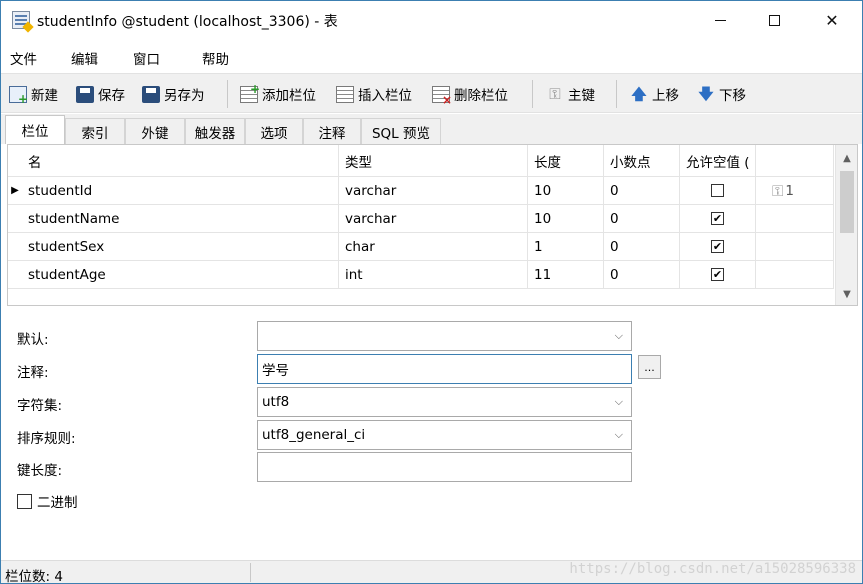 The width and height of the screenshot is (863, 584). What do you see at coordinates (774, 20) in the screenshot?
I see `maximize-button` at bounding box center [774, 20].